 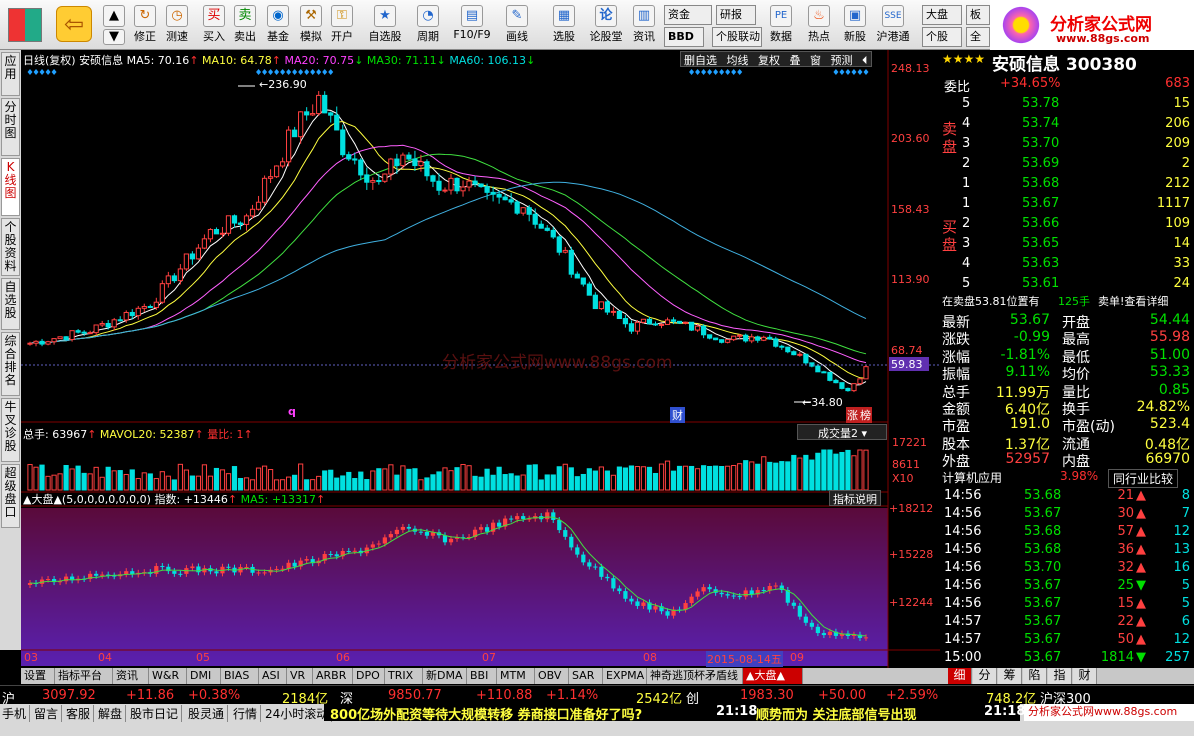 I want to click on tab-diagnose: 牛叉诊股, so click(x=10, y=430).